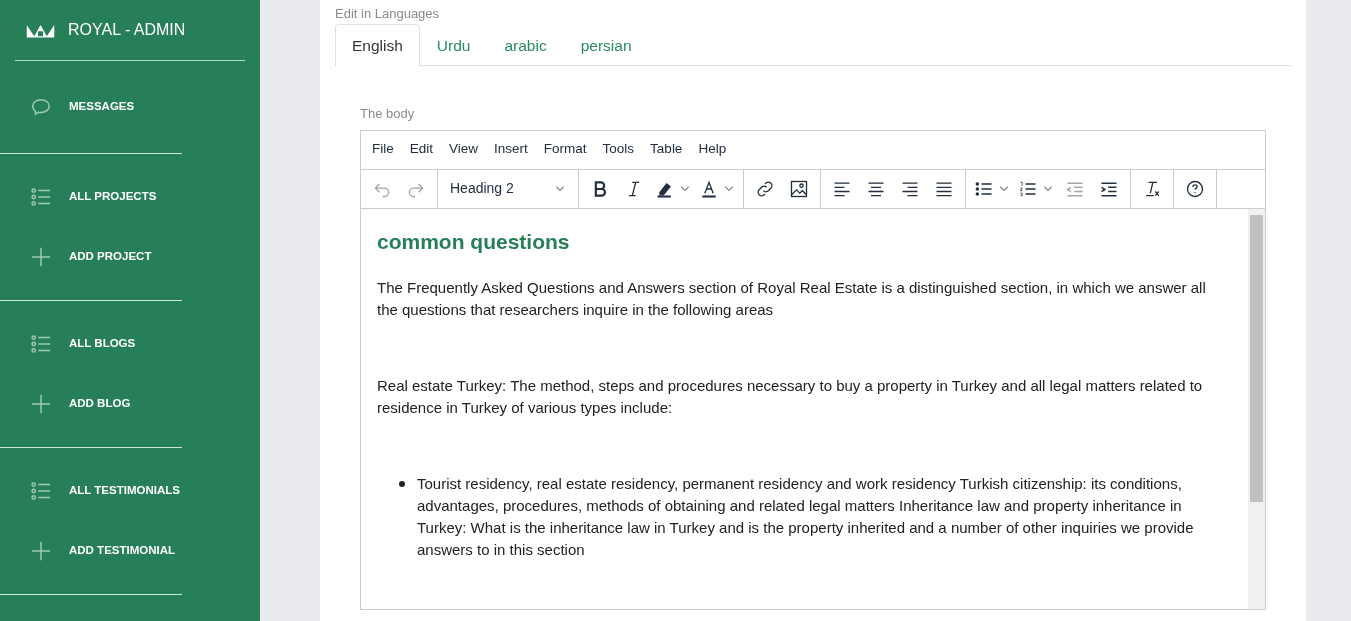 Image resolution: width=1351 pixels, height=621 pixels. Describe the element at coordinates (525, 45) in the screenshot. I see `language-tab: arabic` at that location.